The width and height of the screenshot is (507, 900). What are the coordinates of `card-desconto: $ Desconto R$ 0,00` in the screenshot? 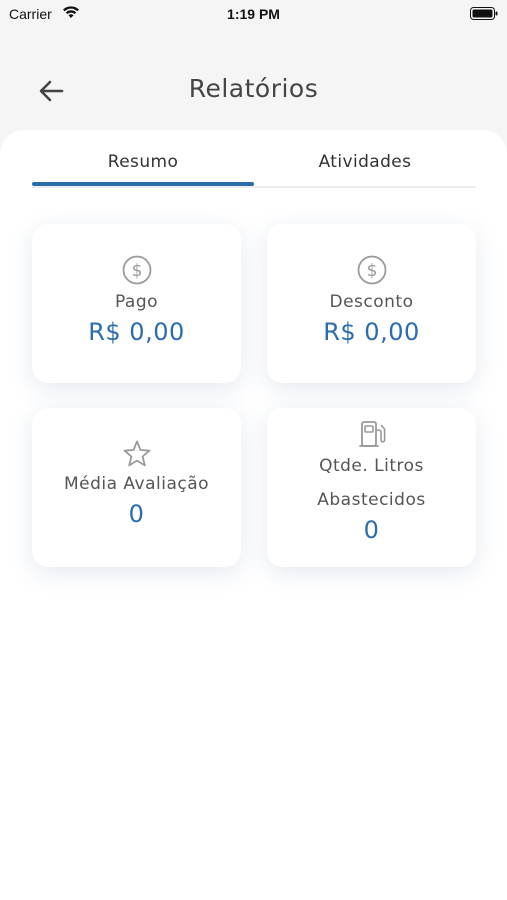 It's located at (371, 303).